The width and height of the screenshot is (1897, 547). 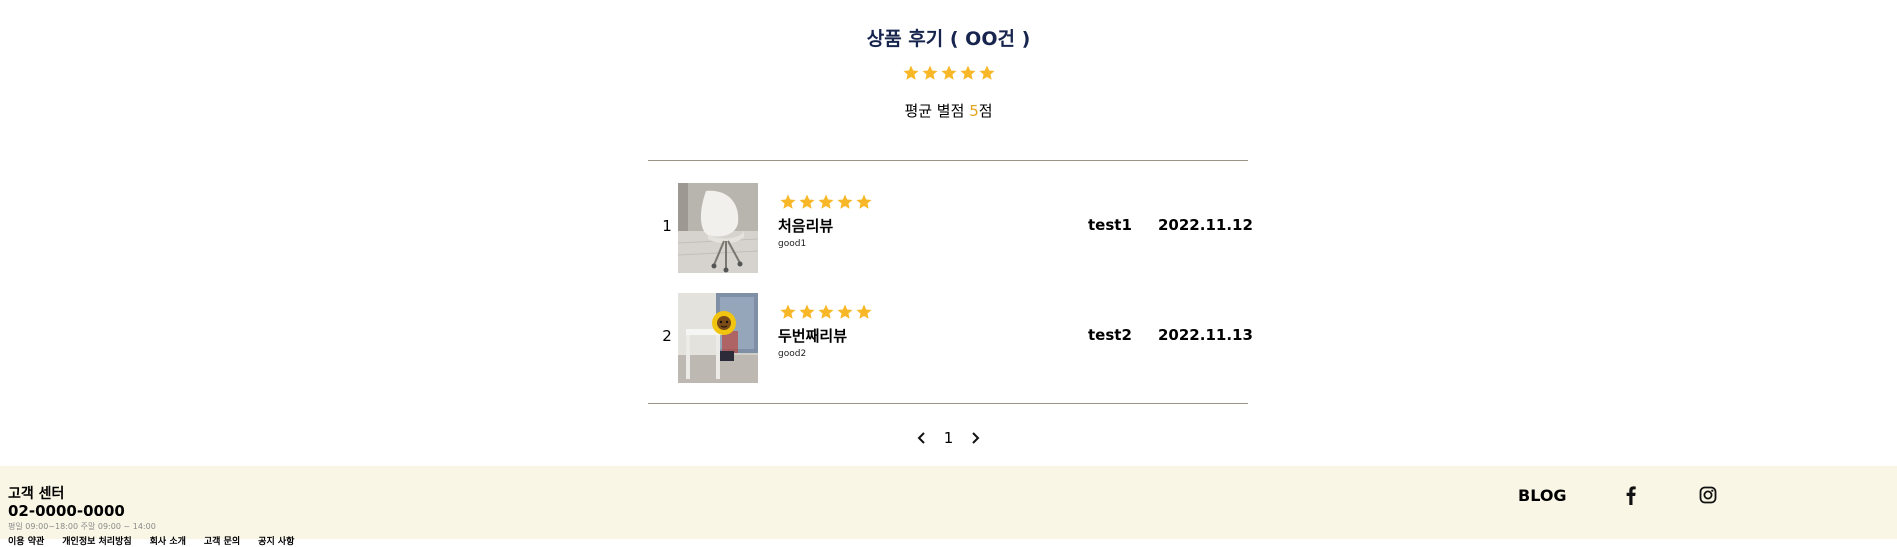 What do you see at coordinates (1205, 335) in the screenshot?
I see `review-date: 2022.11.13` at bounding box center [1205, 335].